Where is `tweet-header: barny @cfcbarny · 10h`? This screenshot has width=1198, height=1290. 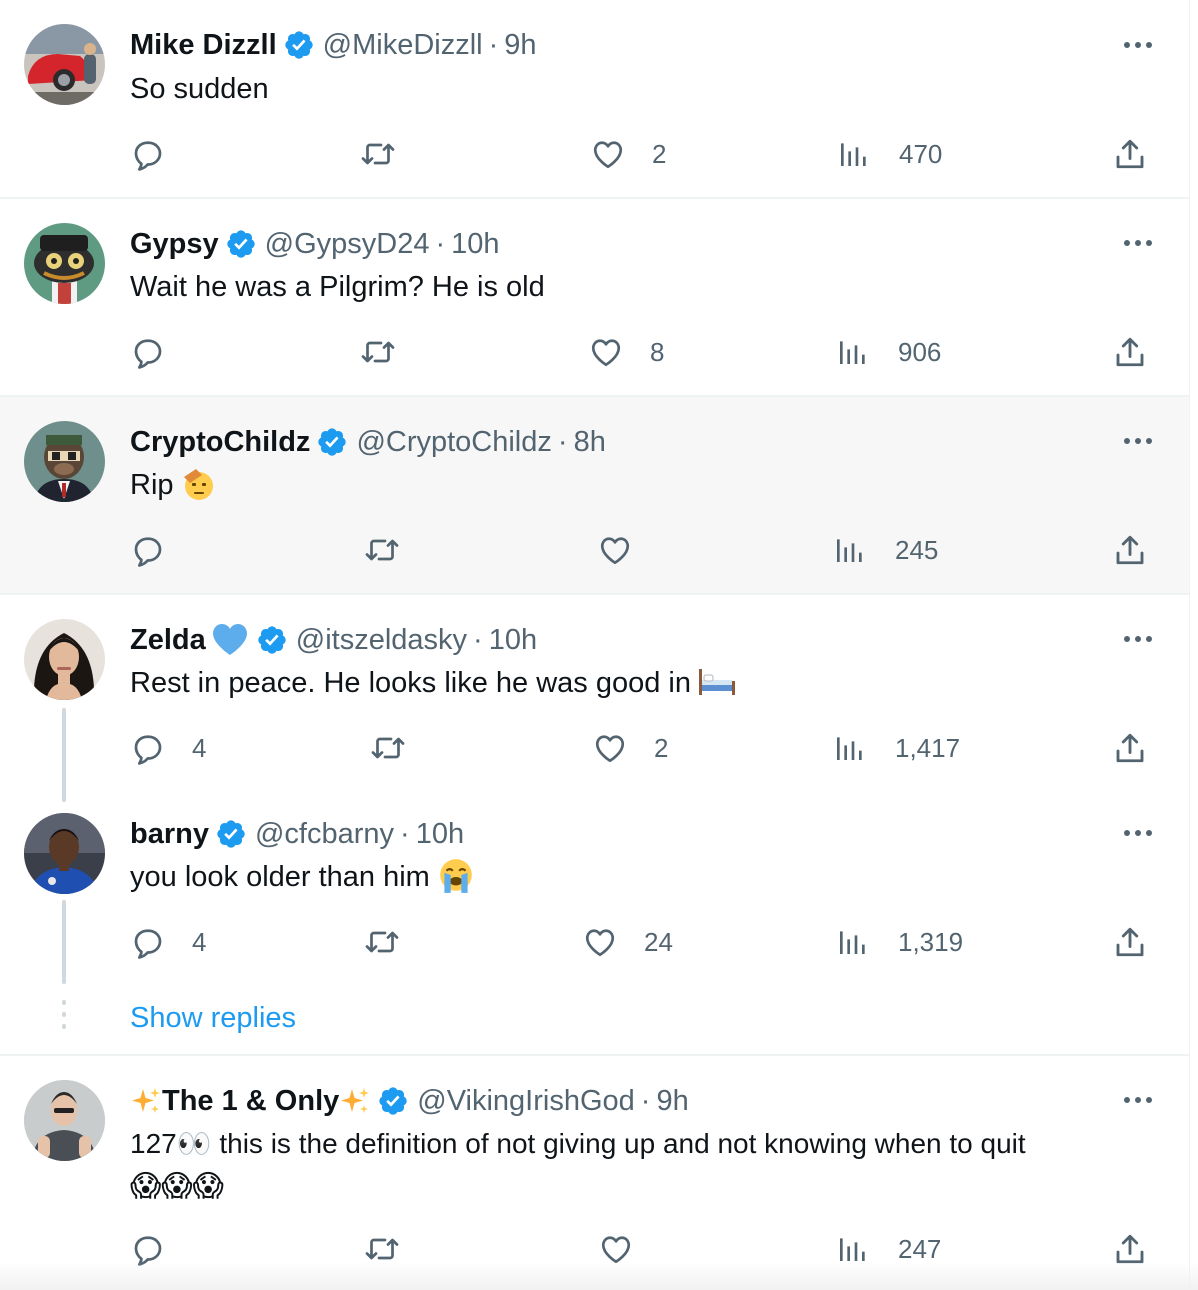
tweet-header: barny @cfcbarny · 10h is located at coordinates (297, 834).